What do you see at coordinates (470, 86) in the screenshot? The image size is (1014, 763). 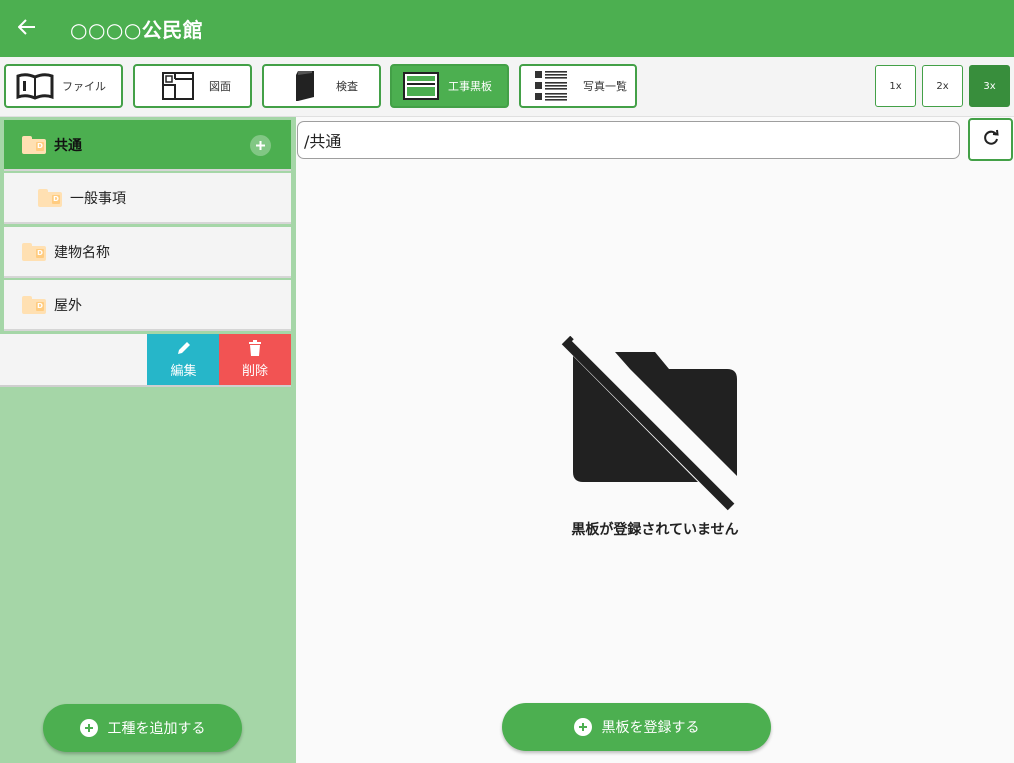 I see `tab-blackboard-label: 工事黒板` at bounding box center [470, 86].